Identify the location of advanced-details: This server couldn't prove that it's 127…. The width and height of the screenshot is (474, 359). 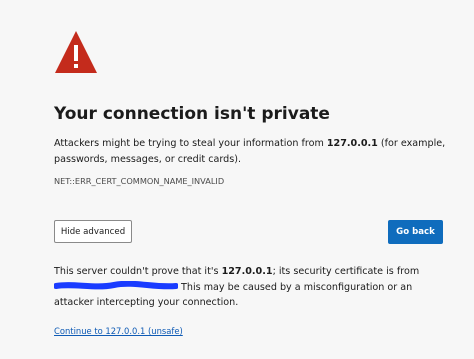
(251, 287).